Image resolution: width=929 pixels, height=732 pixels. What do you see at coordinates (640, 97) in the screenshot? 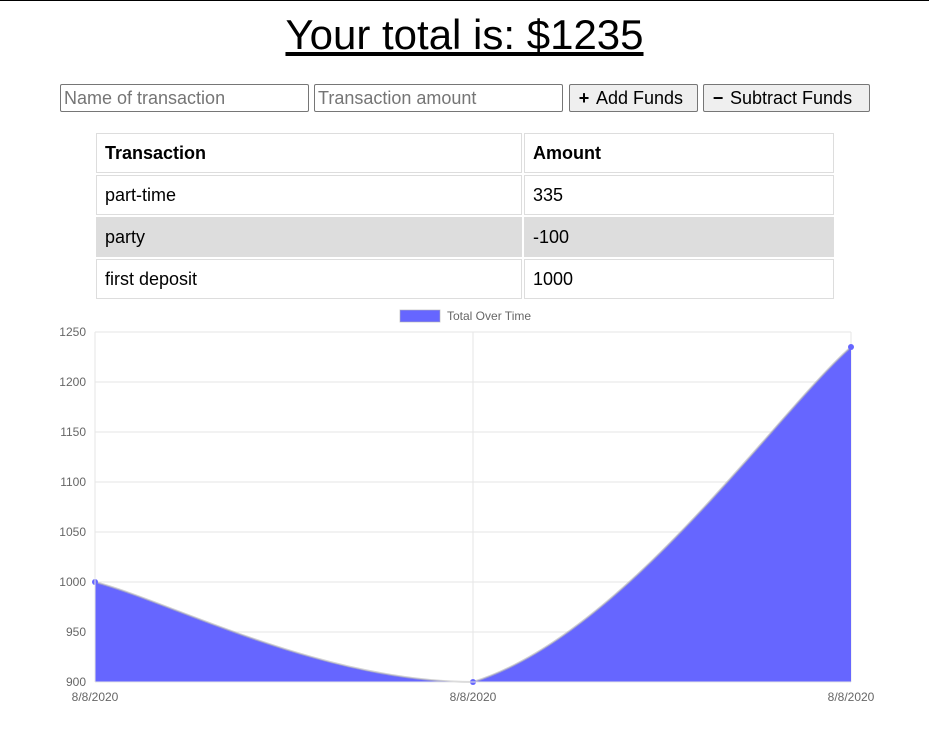
I see `add-funds-label: Add Funds` at bounding box center [640, 97].